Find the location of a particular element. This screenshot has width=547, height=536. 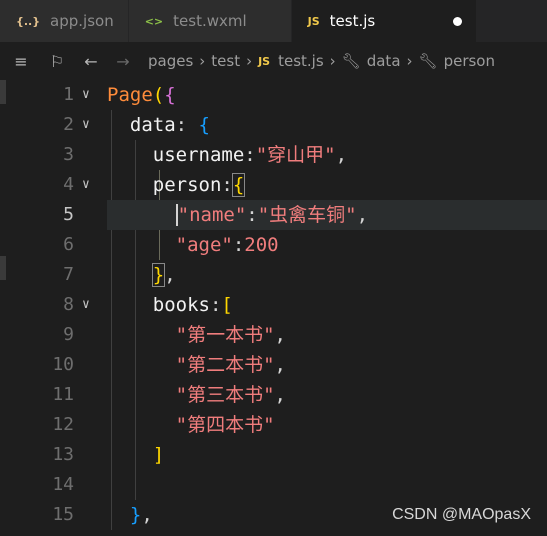

code-line: Page({ is located at coordinates (327, 95).